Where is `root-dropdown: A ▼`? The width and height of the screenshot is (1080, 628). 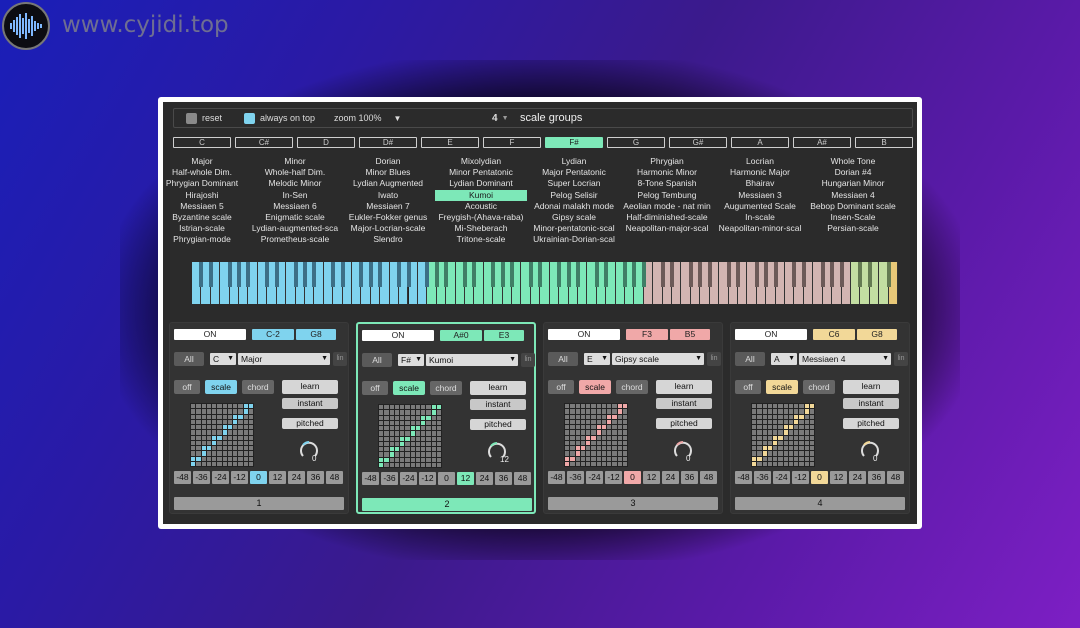 root-dropdown: A ▼ is located at coordinates (784, 359).